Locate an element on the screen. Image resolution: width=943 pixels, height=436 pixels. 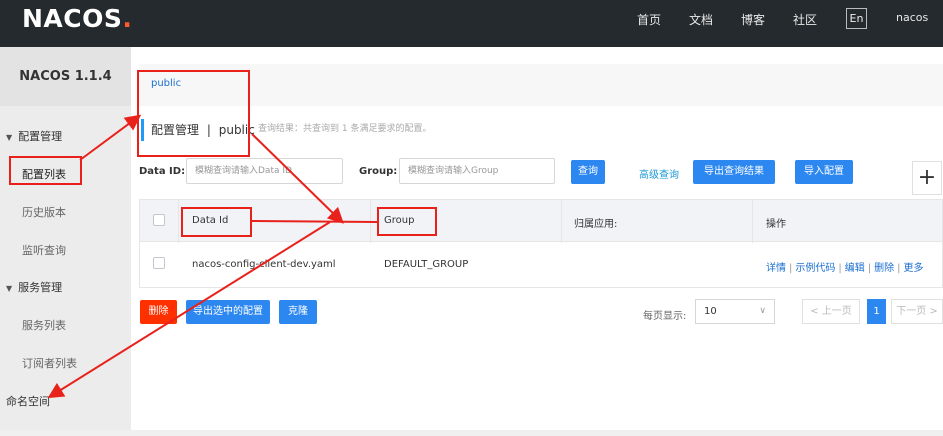
arrow-to-table-header is located at coordinates (297, 178).